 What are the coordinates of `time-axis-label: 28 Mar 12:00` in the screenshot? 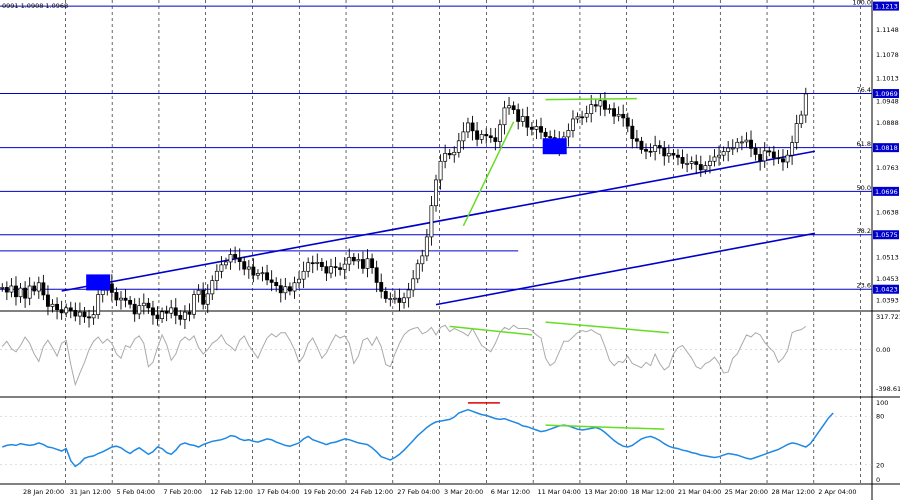 It's located at (792, 492).